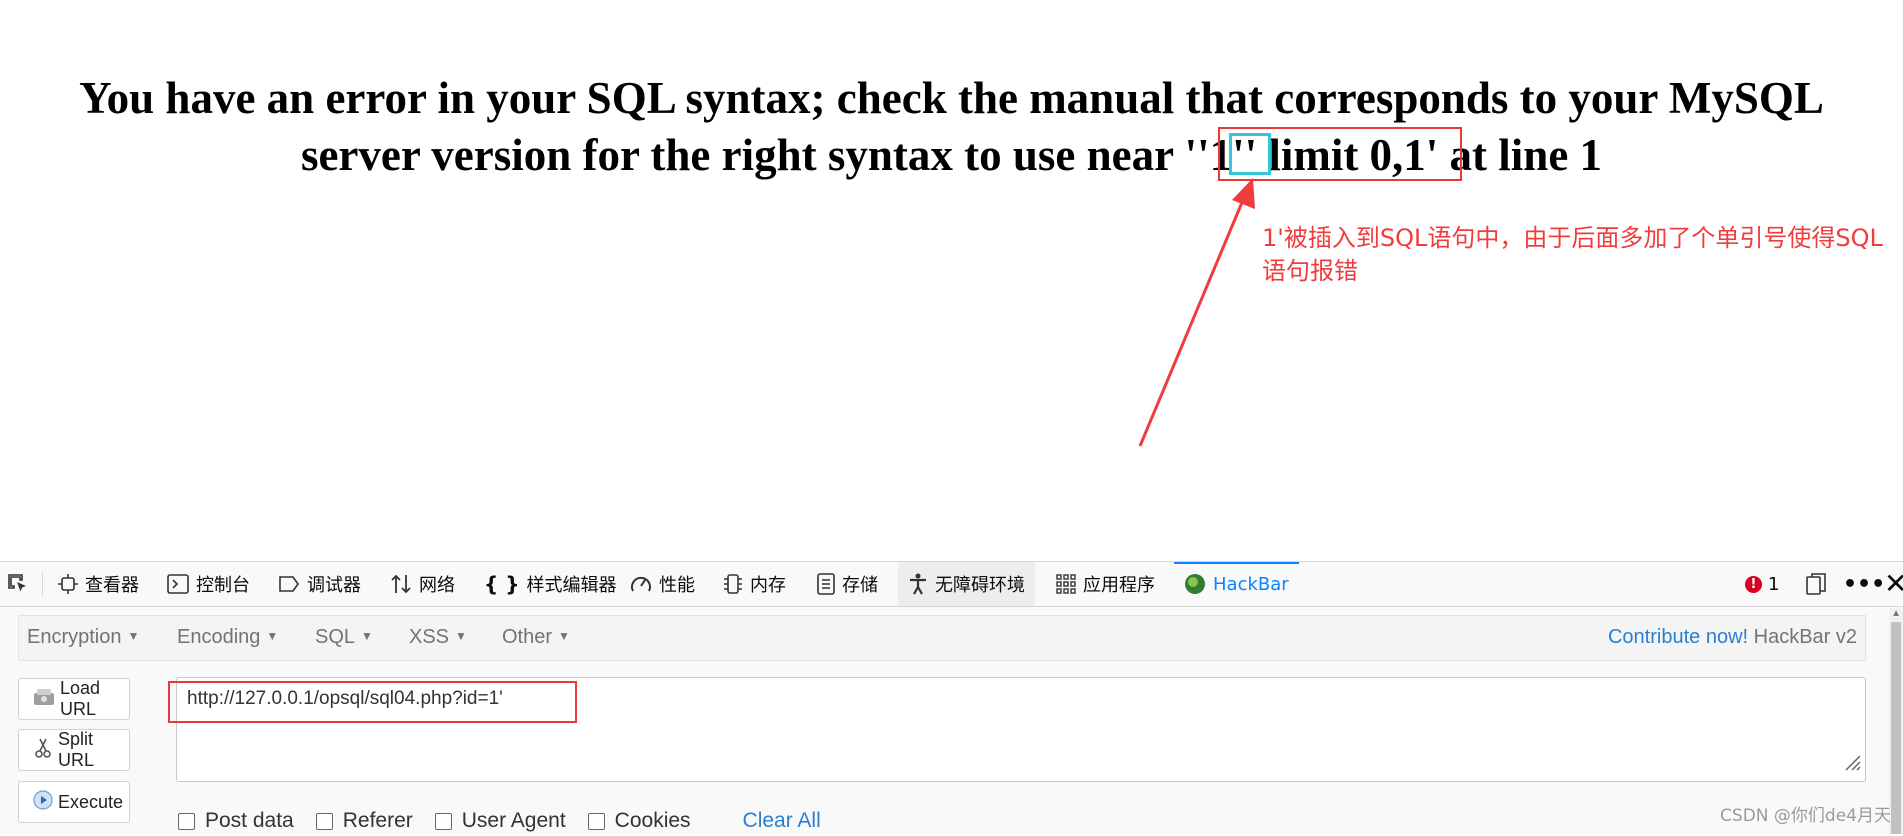  Describe the element at coordinates (364, 821) in the screenshot. I see `referer-checkbox: Referer` at that location.